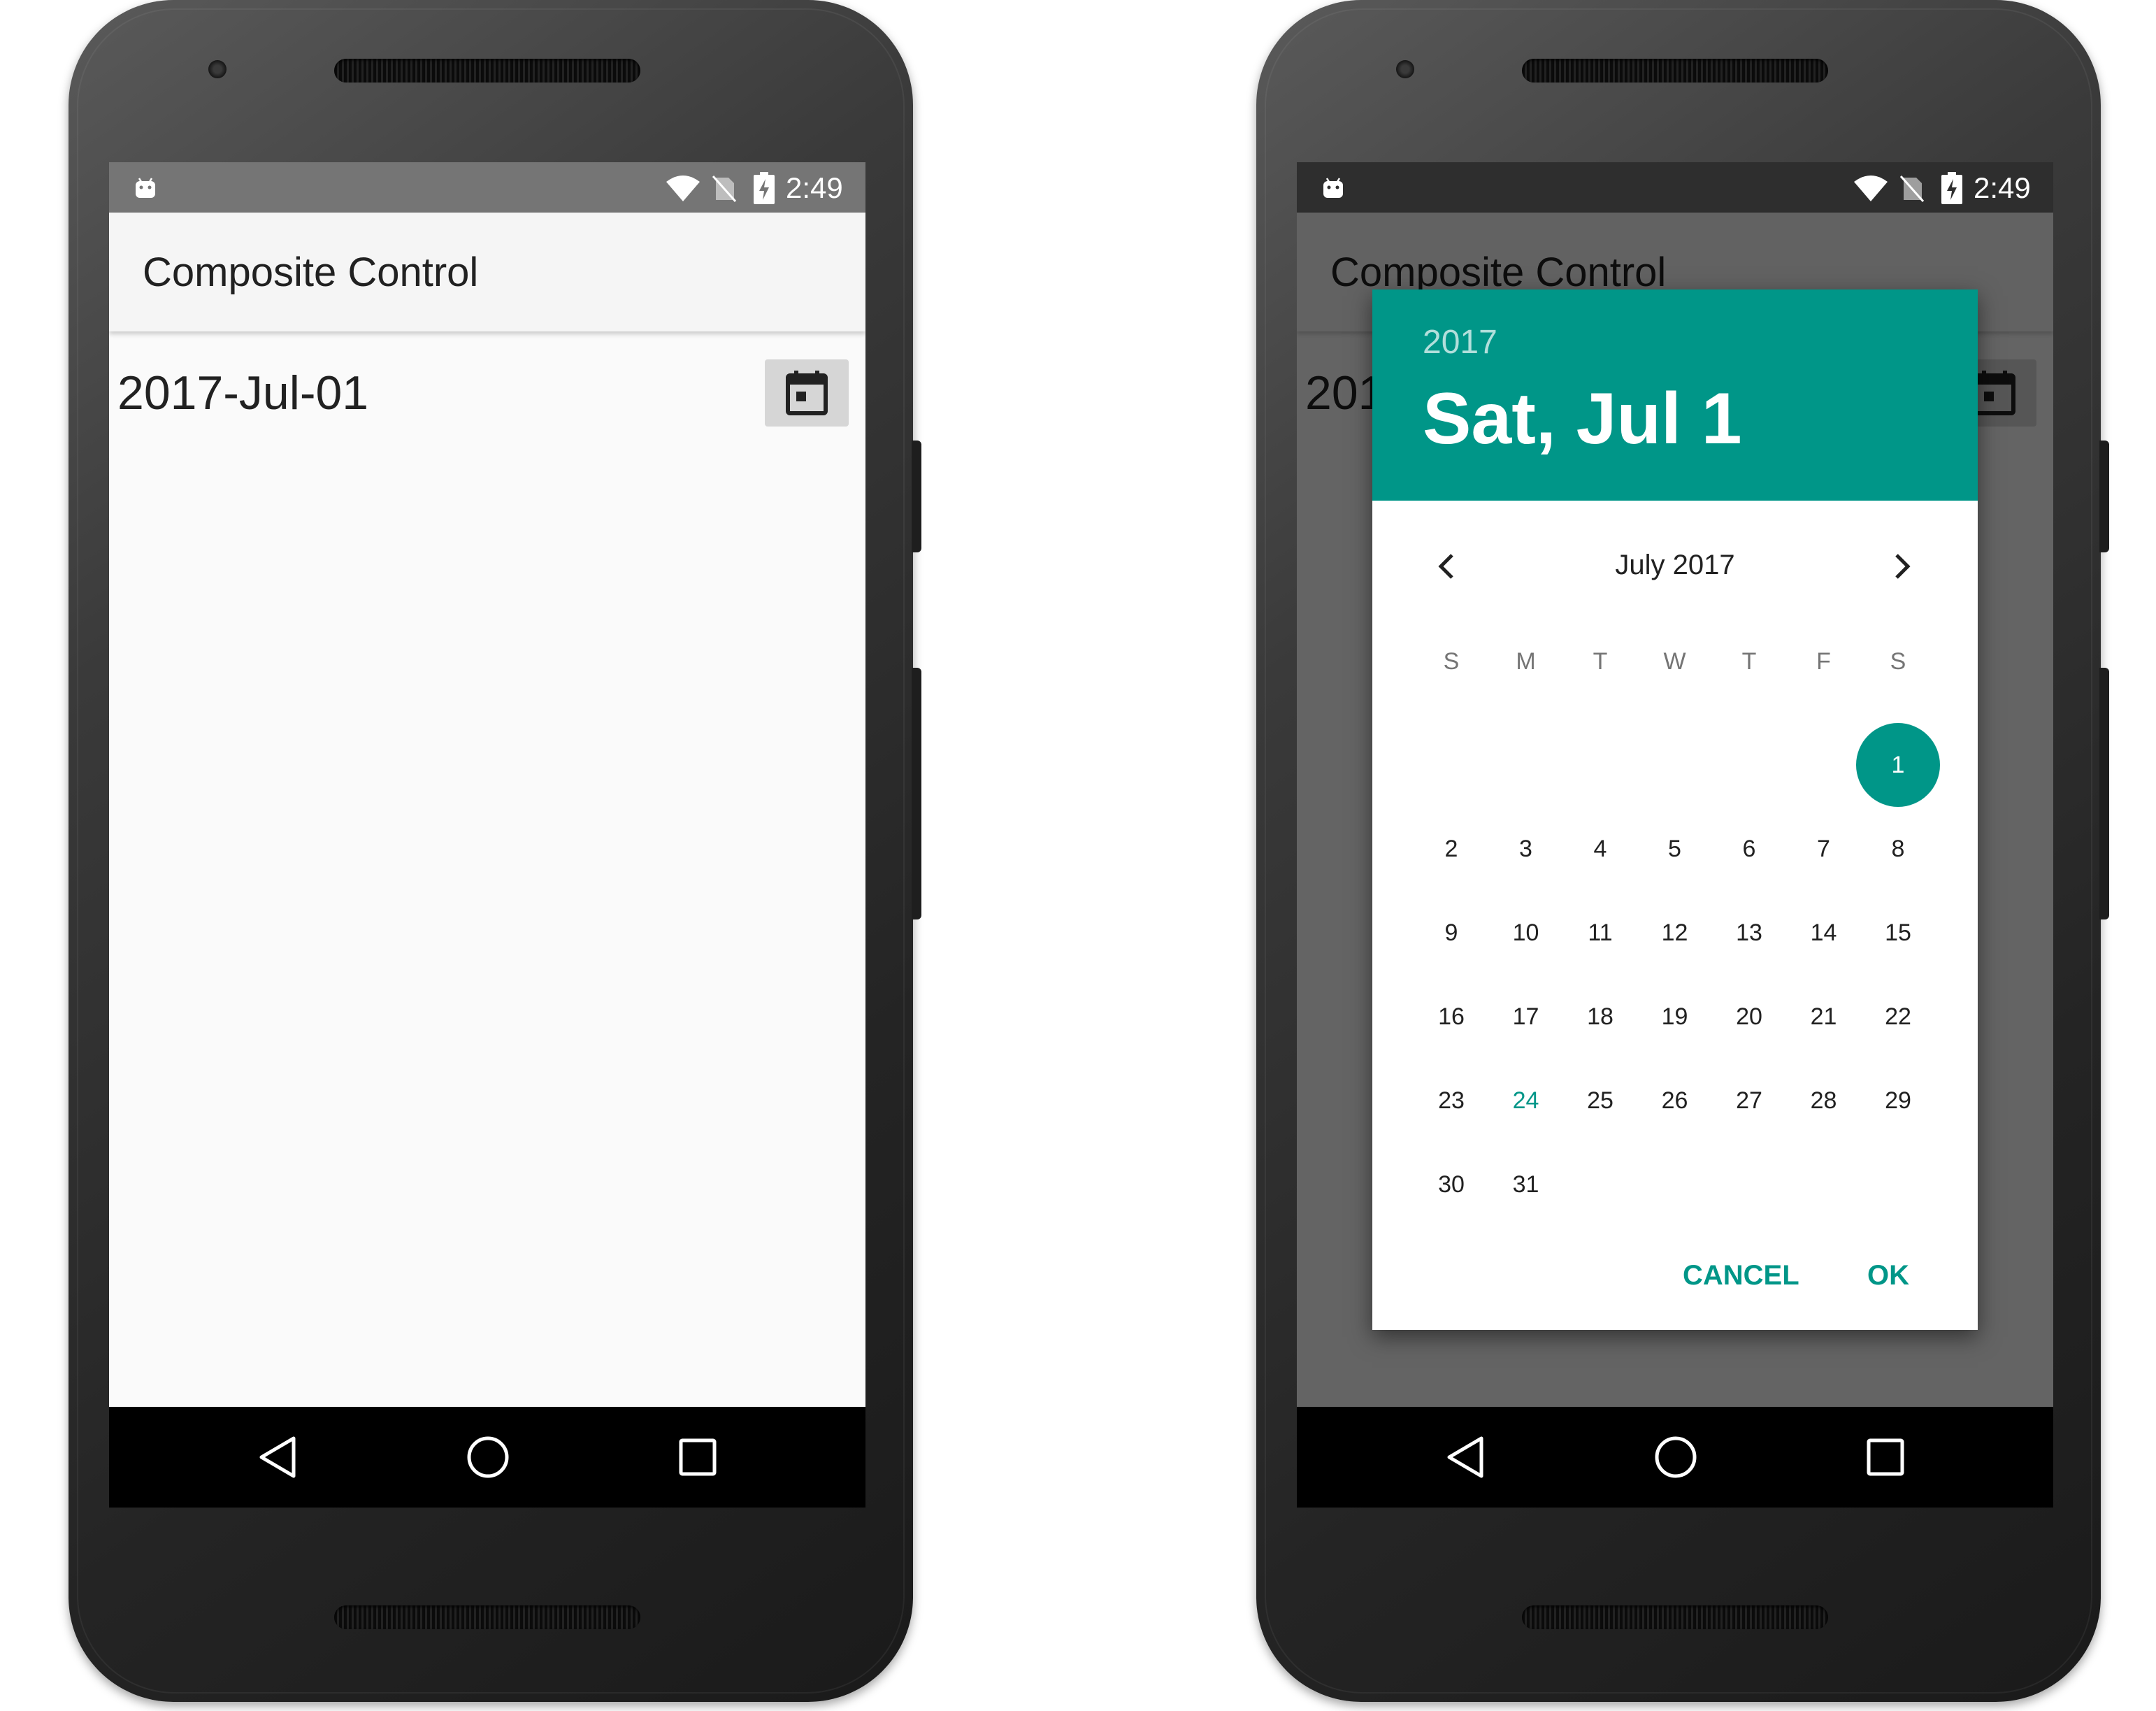 This screenshot has height=1711, width=2156. I want to click on calendar-day: 10, so click(1526, 933).